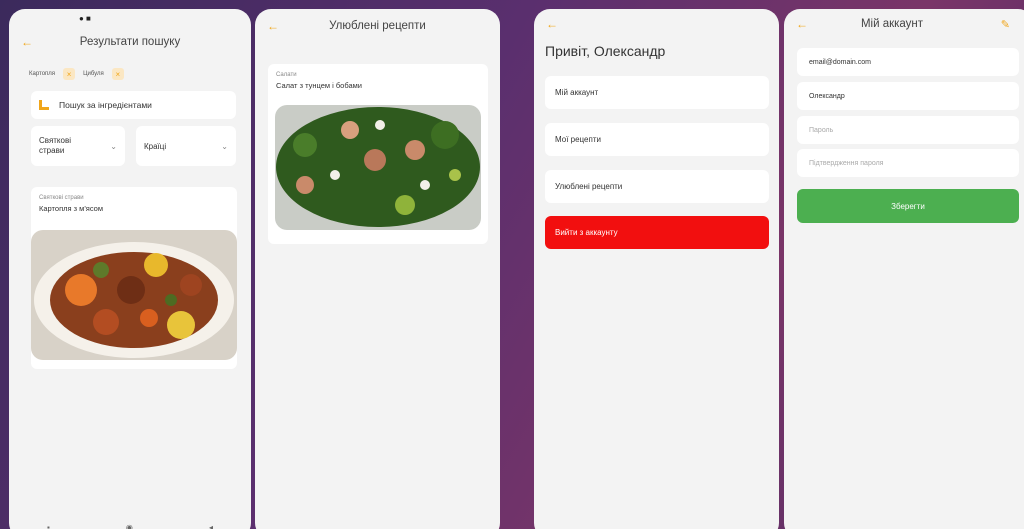 The image size is (1024, 529). What do you see at coordinates (657, 139) in the screenshot?
I see `menu-item-my-recipes: Мої рецепти` at bounding box center [657, 139].